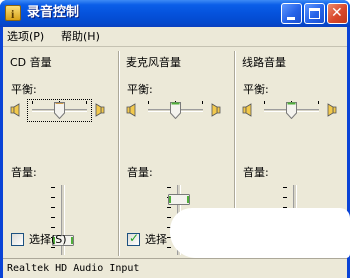  What do you see at coordinates (260, 233) in the screenshot?
I see `redaction-patch` at bounding box center [260, 233].